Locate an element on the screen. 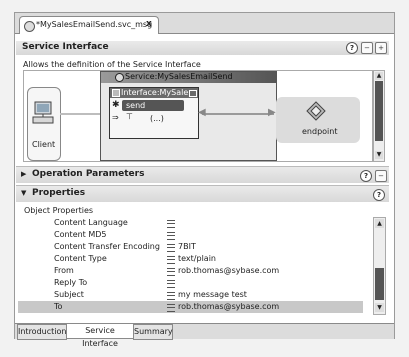 This screenshot has height=357, width=409. interface-label: Interface:MySale is located at coordinates (155, 92).